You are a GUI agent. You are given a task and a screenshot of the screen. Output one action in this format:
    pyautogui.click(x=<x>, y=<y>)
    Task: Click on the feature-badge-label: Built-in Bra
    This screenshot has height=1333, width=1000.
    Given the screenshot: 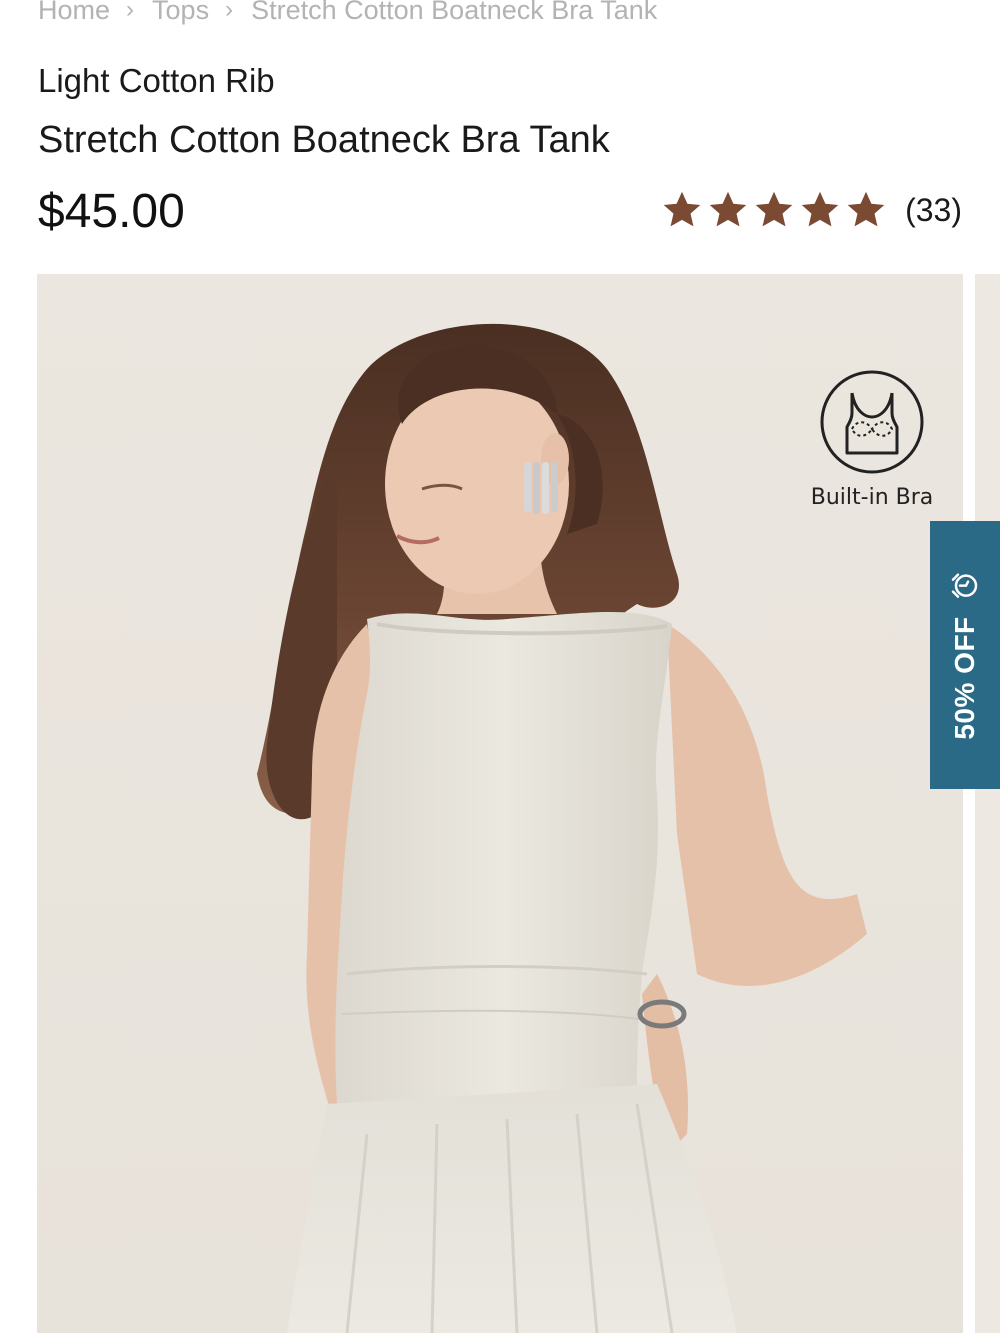 What is the action you would take?
    pyautogui.click(x=872, y=497)
    